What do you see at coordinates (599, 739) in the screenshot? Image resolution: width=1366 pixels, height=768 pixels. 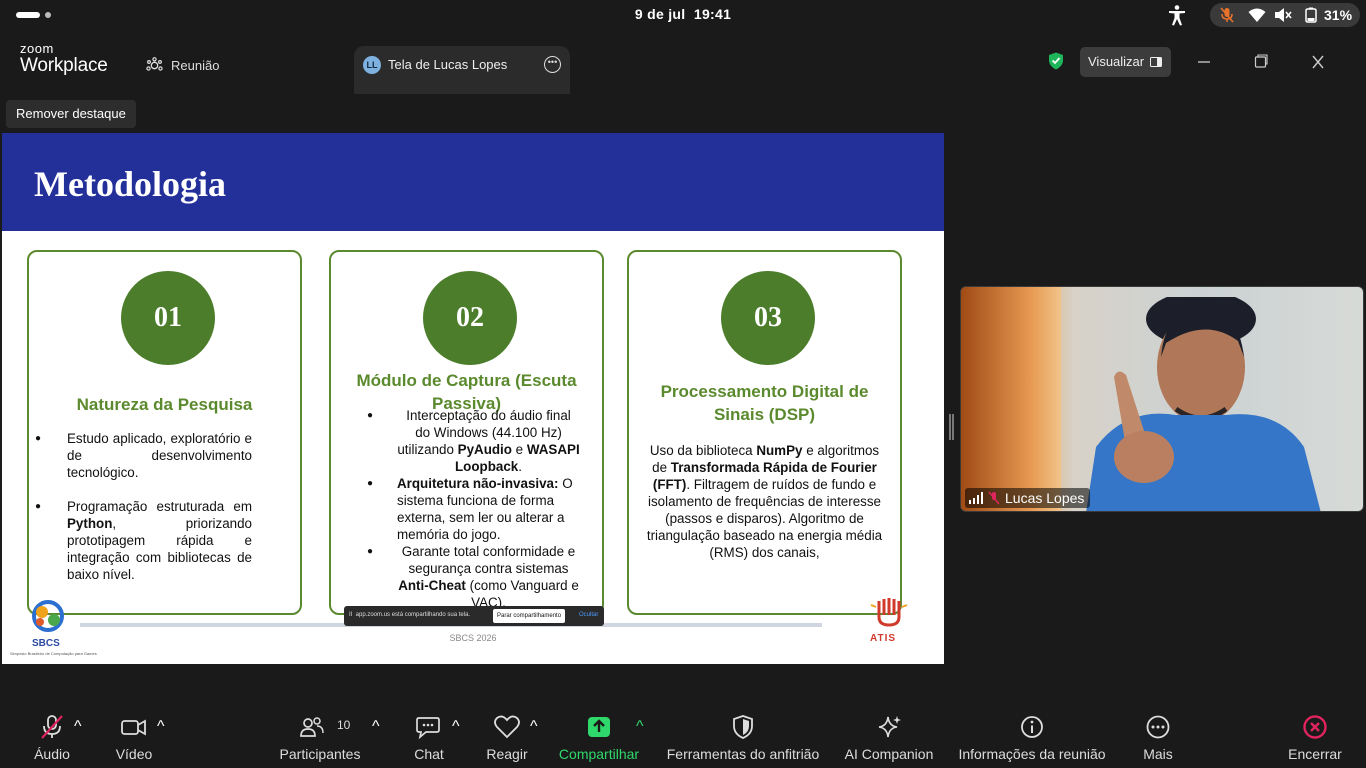 I see `share-button: Compartilhar` at bounding box center [599, 739].